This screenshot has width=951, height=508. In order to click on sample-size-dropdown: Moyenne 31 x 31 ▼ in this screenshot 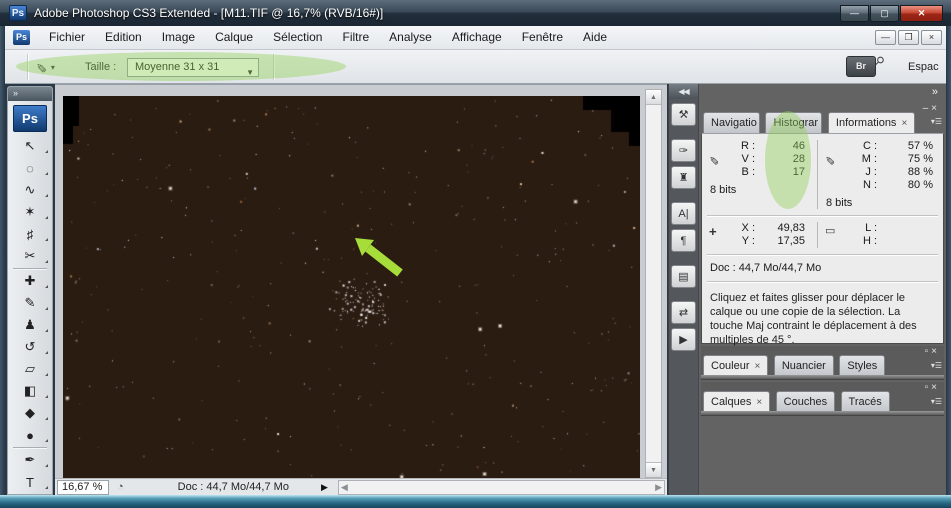, I will do `click(193, 67)`.